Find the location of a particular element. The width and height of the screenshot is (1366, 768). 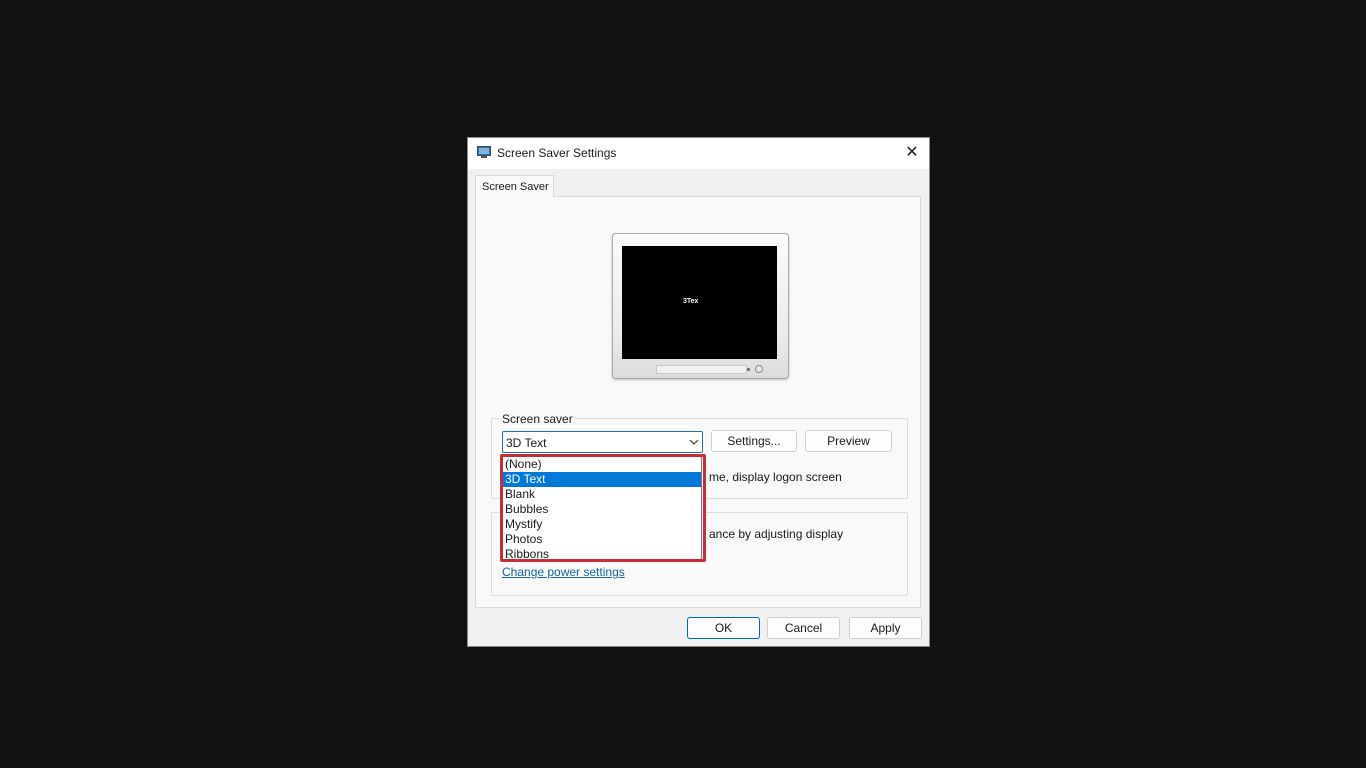

screen-saver-select: 3D Text is located at coordinates (602, 442).